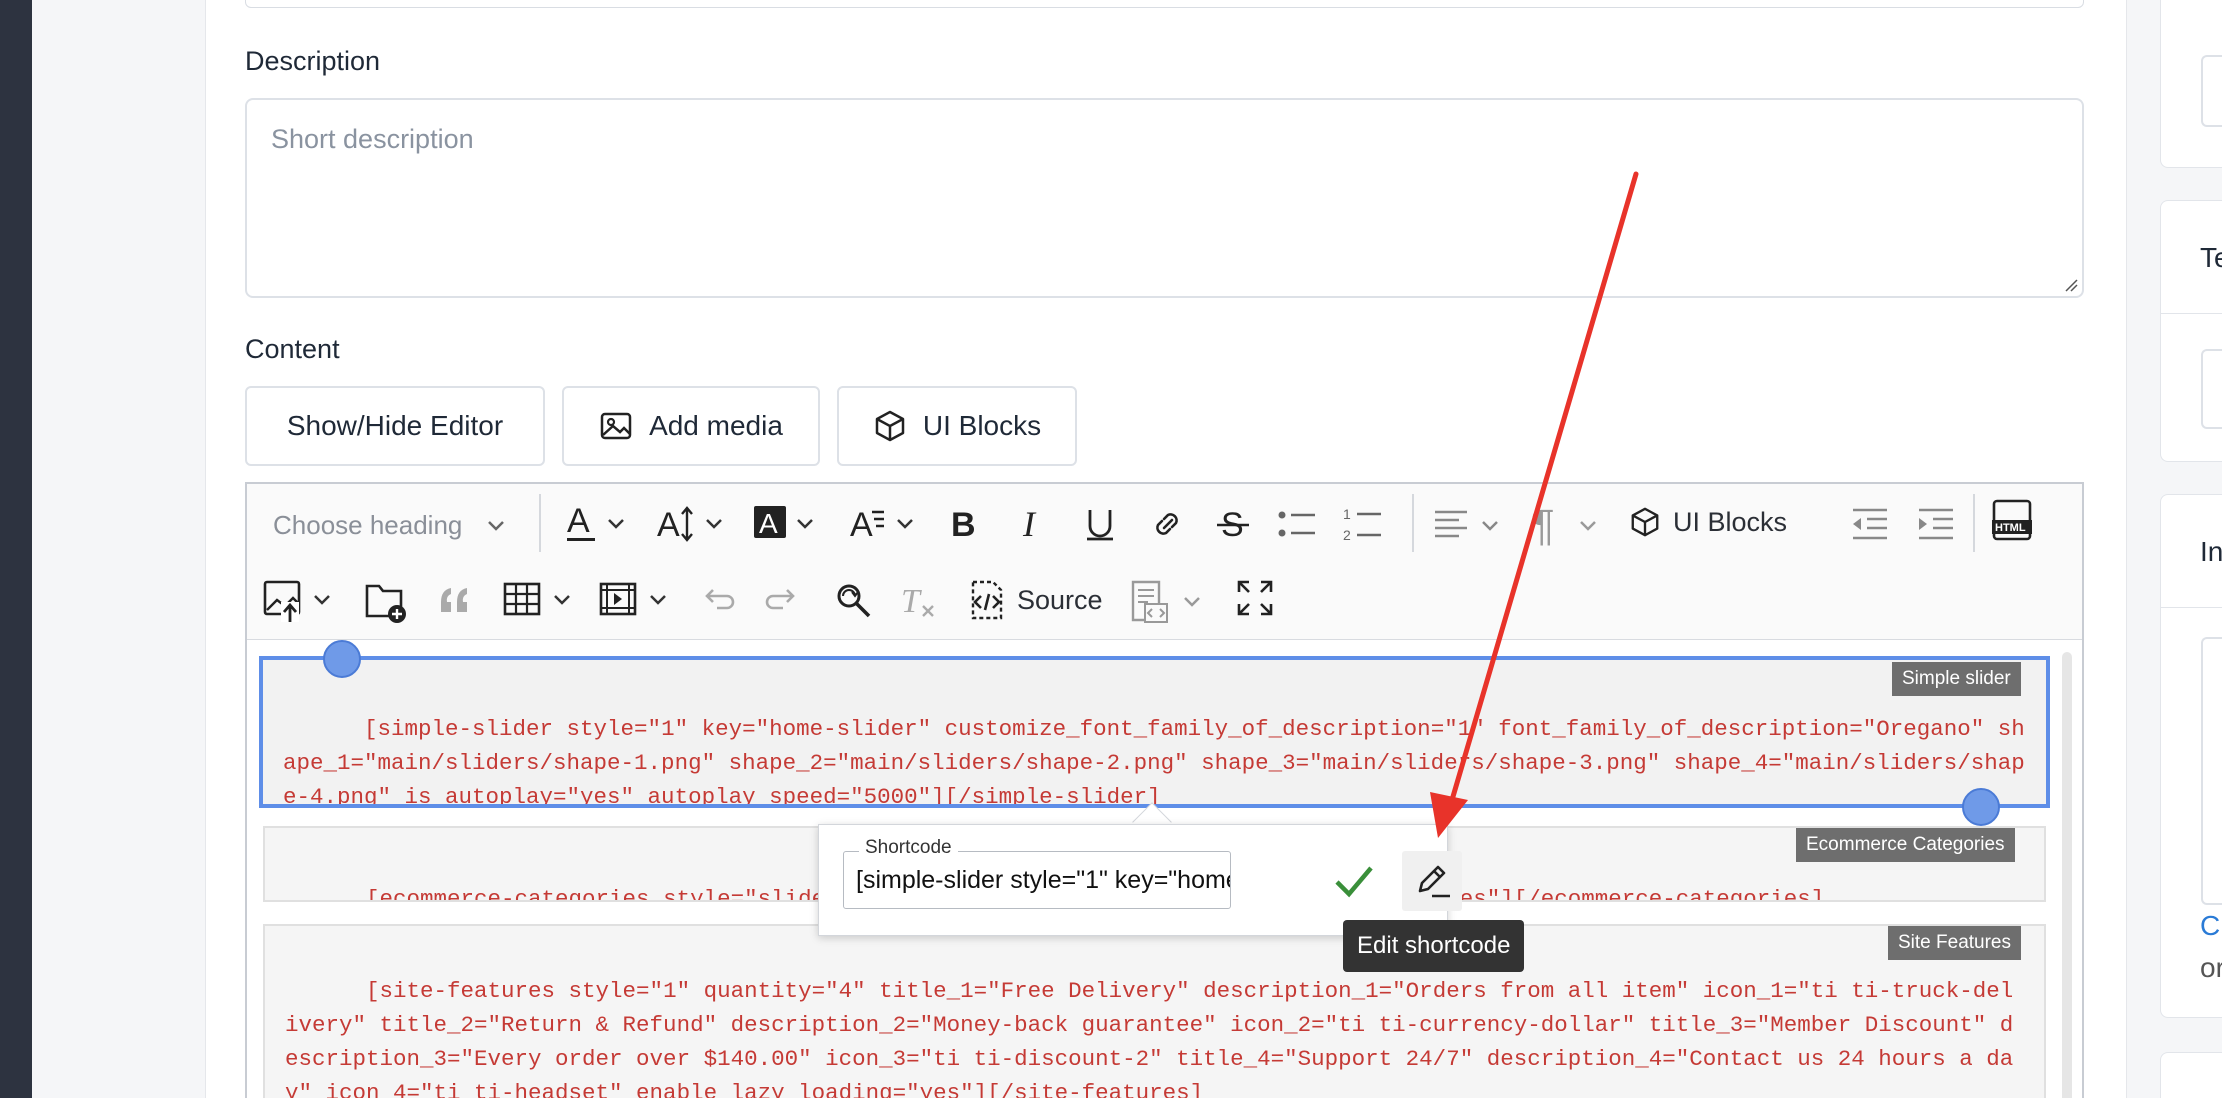 This screenshot has width=2222, height=1098. I want to click on shortcode-input: [simple-slider style="1" key="home-slic, so click(1037, 880).